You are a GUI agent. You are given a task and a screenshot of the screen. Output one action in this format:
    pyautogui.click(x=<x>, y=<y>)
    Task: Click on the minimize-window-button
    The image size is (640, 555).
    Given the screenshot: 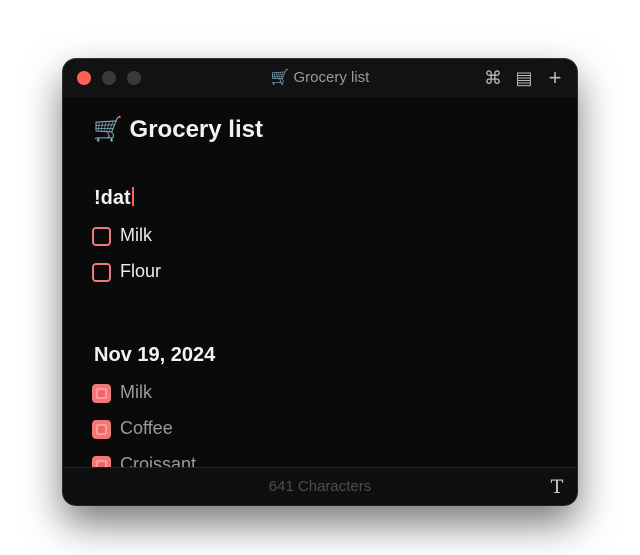 What is the action you would take?
    pyautogui.click(x=109, y=78)
    